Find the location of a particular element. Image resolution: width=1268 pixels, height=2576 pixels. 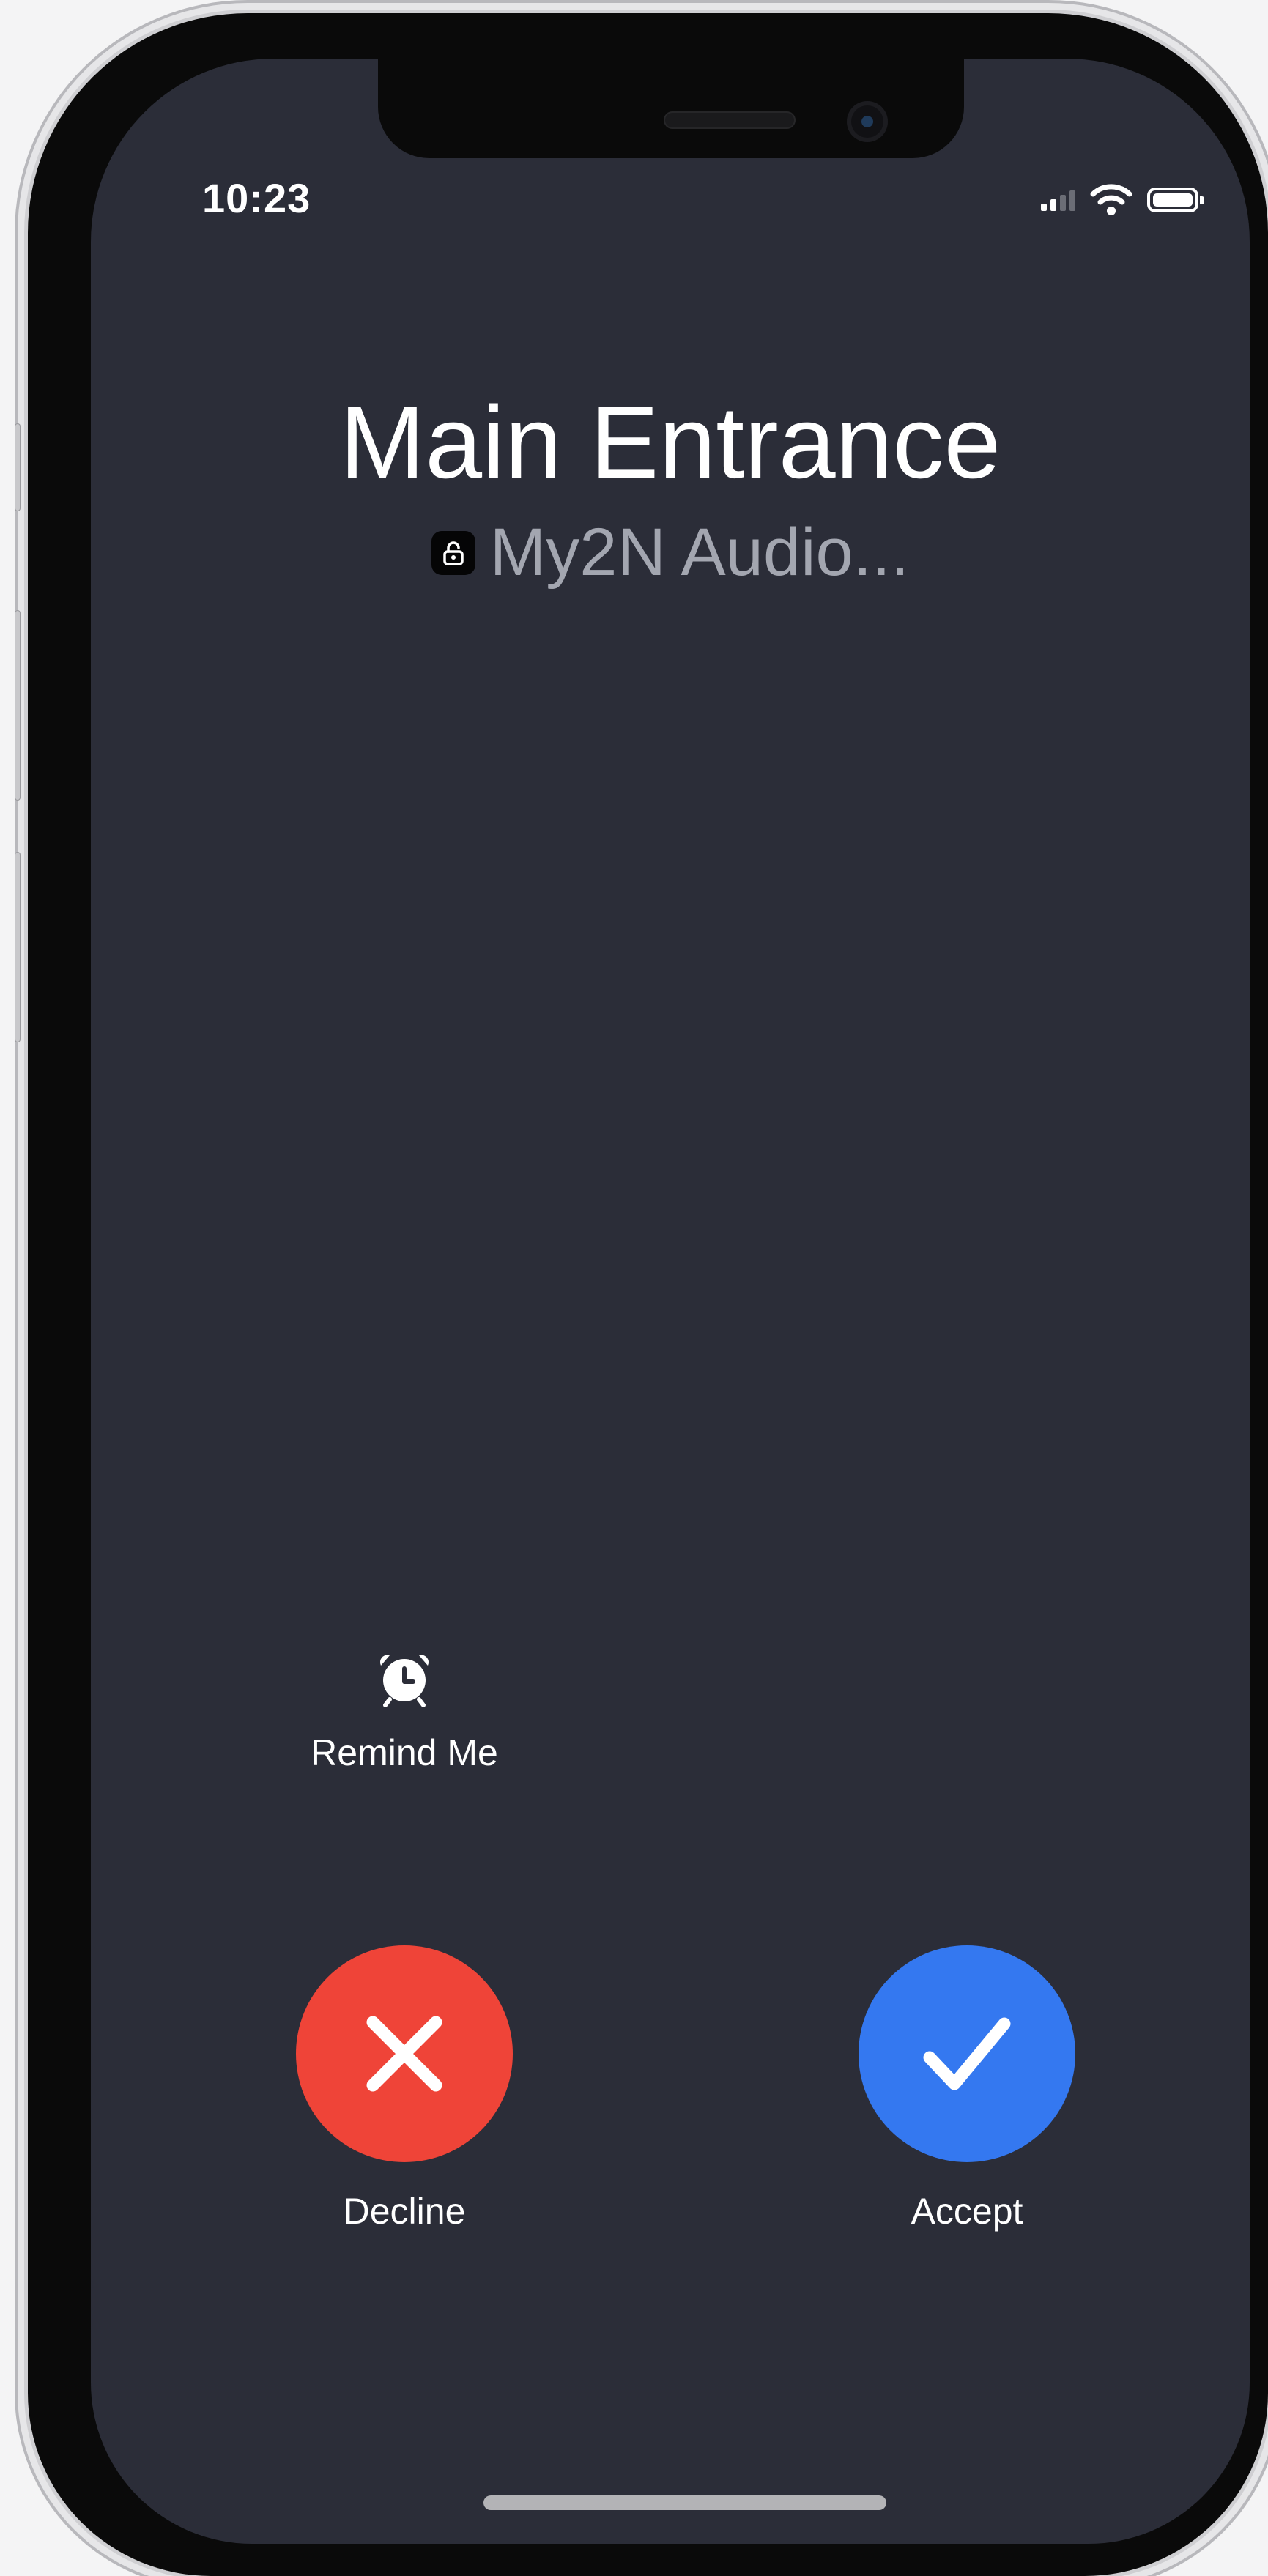

wifi-icon is located at coordinates (1111, 199).